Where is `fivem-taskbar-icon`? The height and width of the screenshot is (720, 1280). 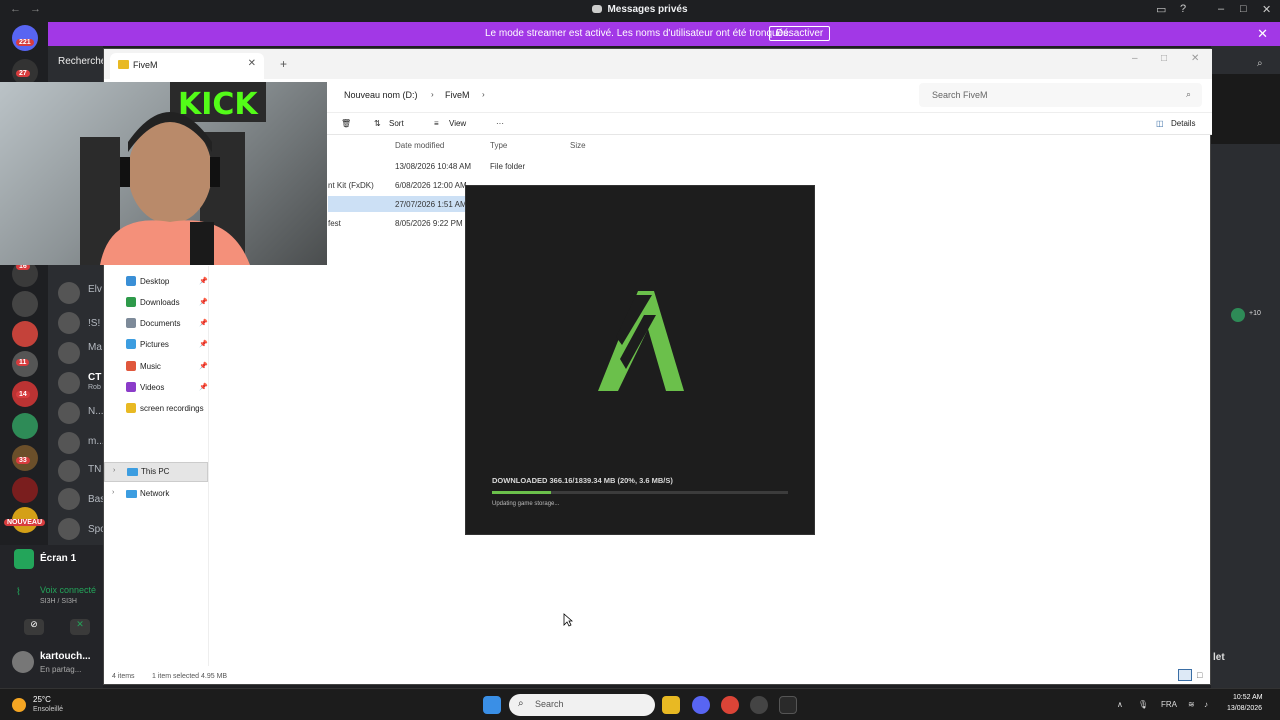
fivem-taskbar-icon is located at coordinates (788, 705).